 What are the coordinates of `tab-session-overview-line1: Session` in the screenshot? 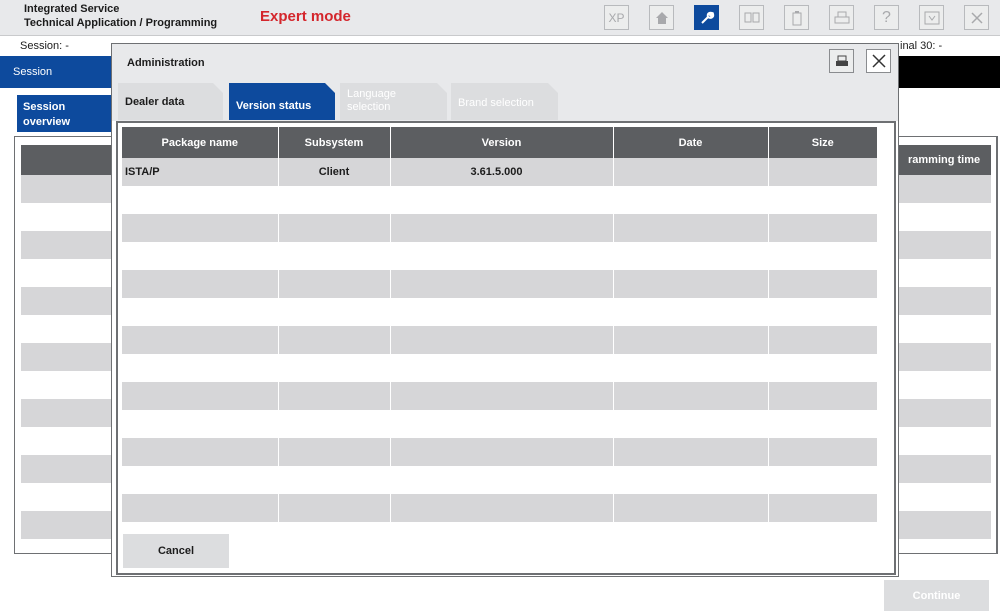 It's located at (44, 107).